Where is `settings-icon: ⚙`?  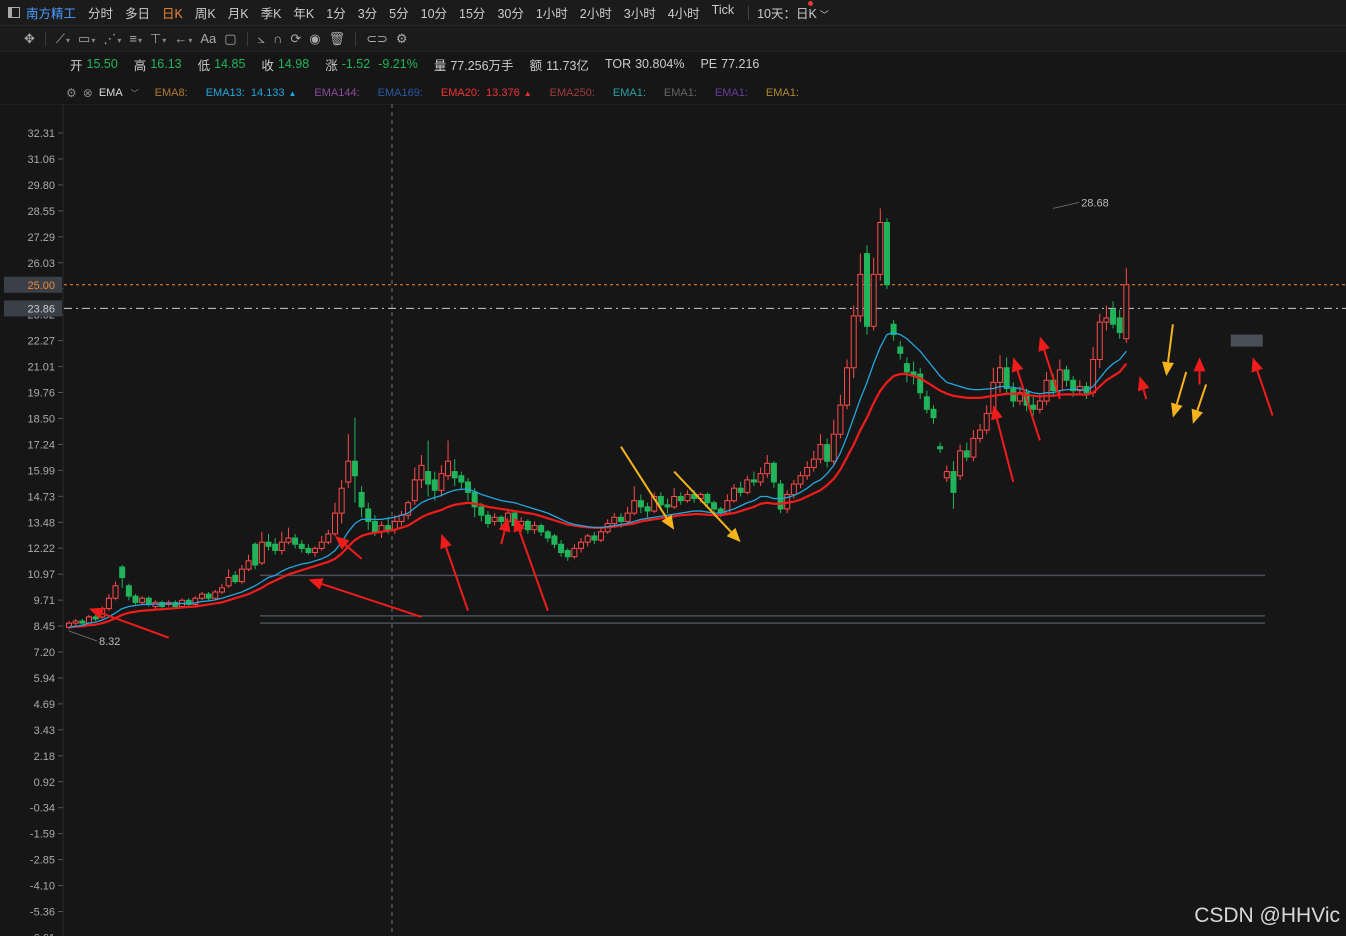
settings-icon: ⚙ is located at coordinates (402, 39).